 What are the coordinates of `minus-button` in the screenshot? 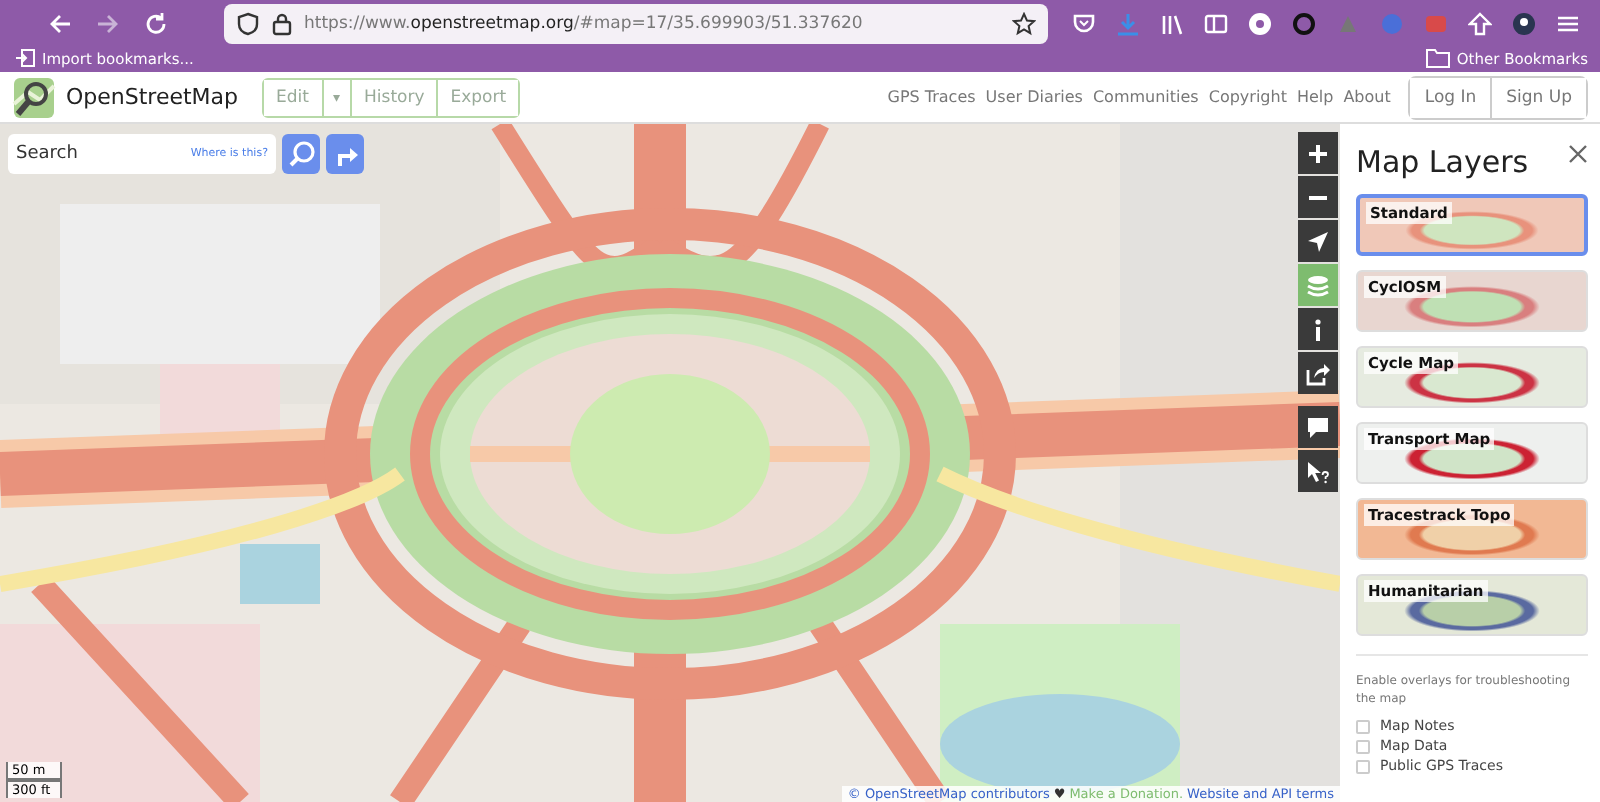 It's located at (1318, 197).